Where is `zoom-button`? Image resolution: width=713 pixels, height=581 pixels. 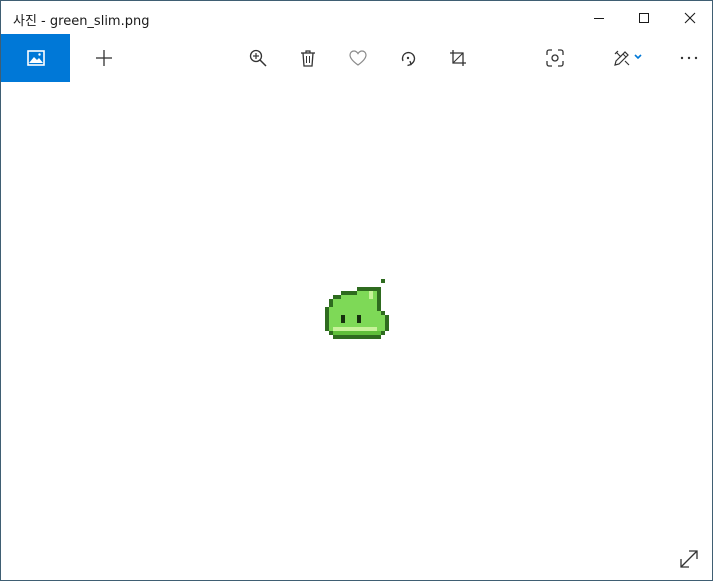
zoom-button is located at coordinates (258, 58).